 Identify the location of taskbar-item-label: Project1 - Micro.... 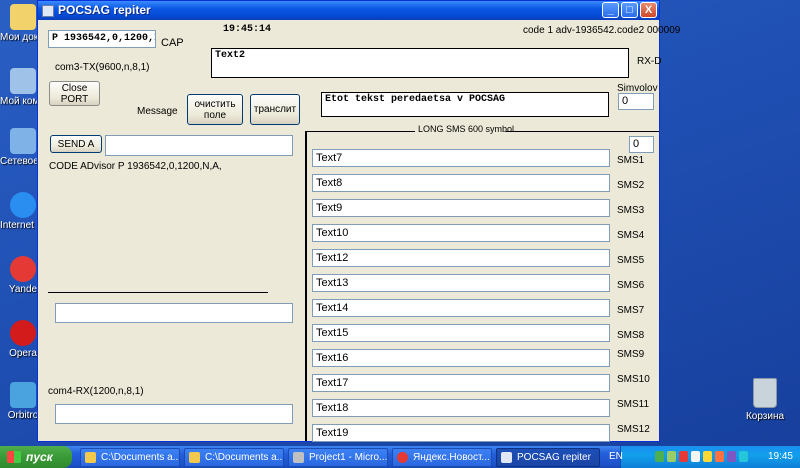
(348, 457).